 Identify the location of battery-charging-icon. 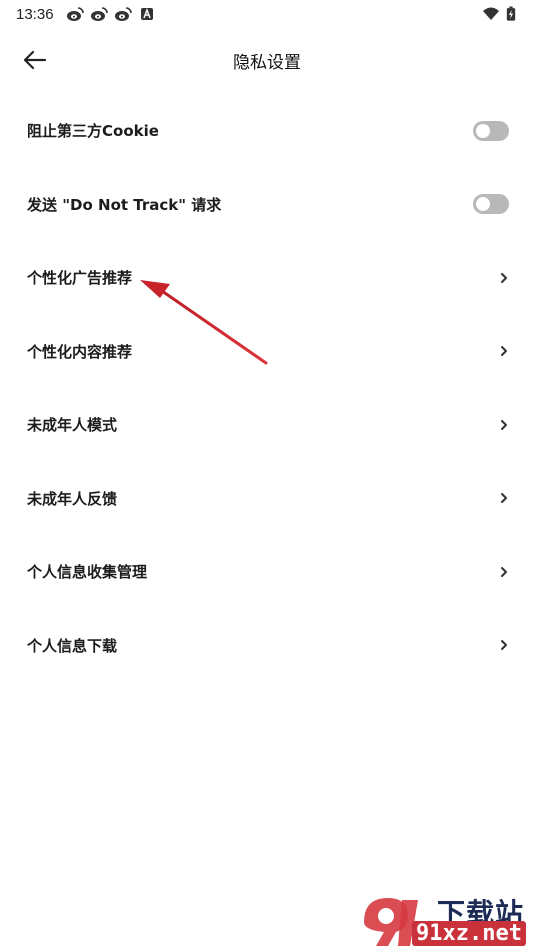
(511, 13).